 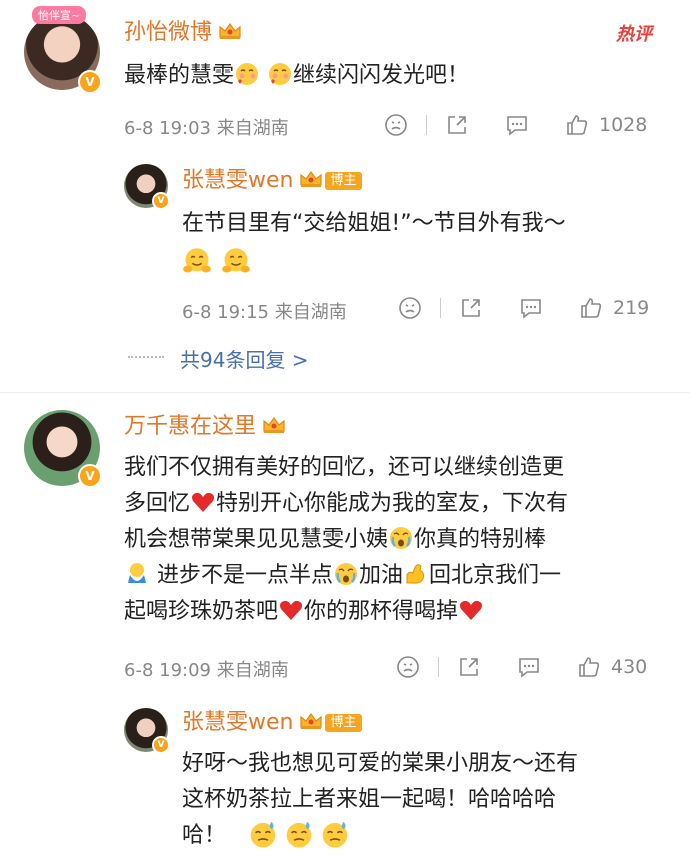 I want to click on text-part: 回北京我们一, so click(x=495, y=575).